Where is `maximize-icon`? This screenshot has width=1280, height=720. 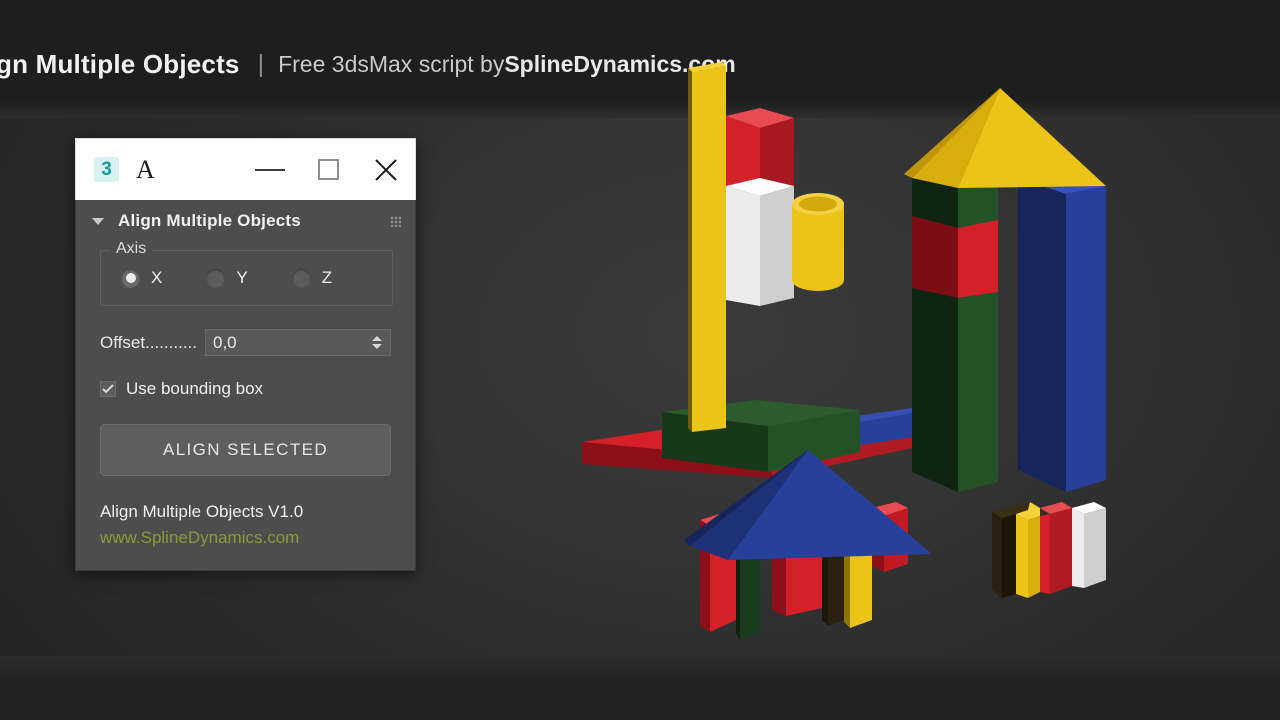
maximize-icon is located at coordinates (328, 169).